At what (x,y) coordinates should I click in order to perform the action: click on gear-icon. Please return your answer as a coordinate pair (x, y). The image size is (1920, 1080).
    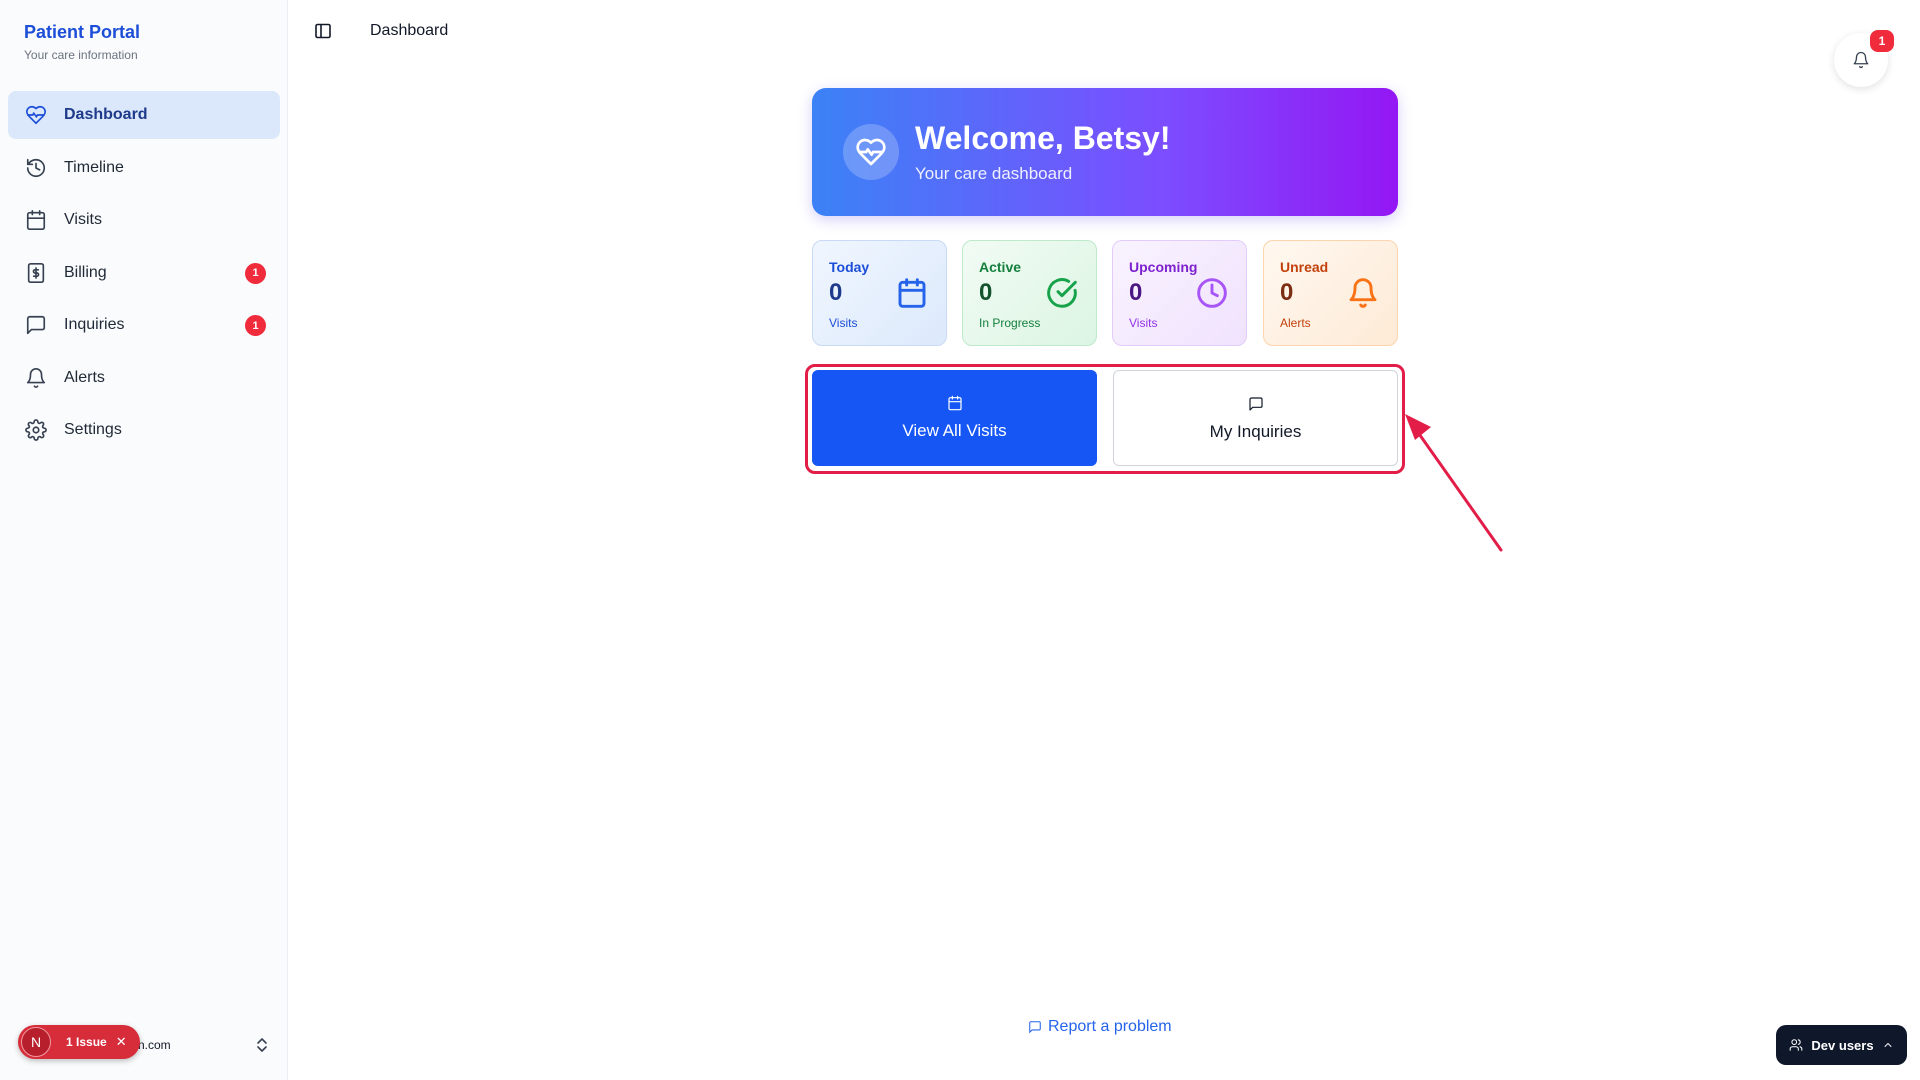
    Looking at the image, I should click on (36, 430).